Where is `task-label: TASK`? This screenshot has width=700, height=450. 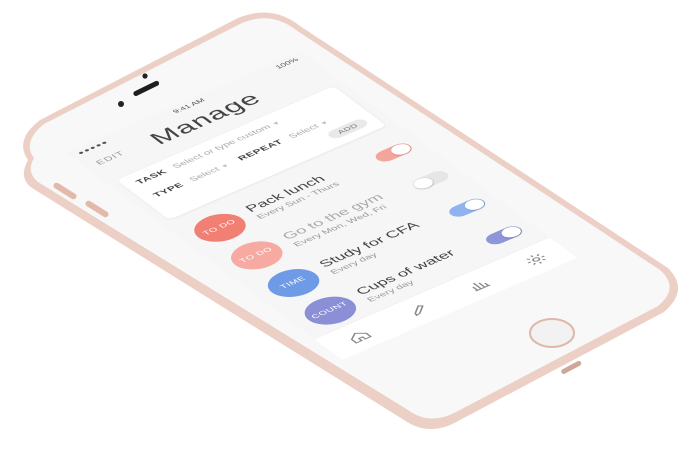
task-label: TASK is located at coordinates (152, 177).